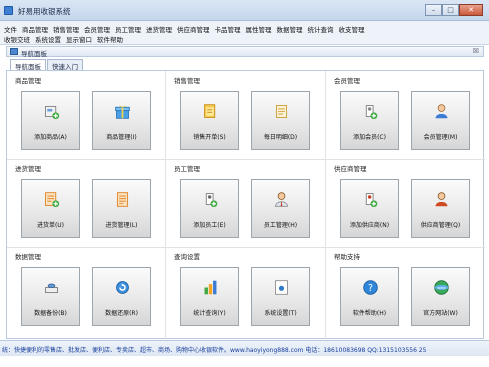 The height and width of the screenshot is (367, 489). I want to click on menu-item-r2-1: 系统设置, so click(48, 39).